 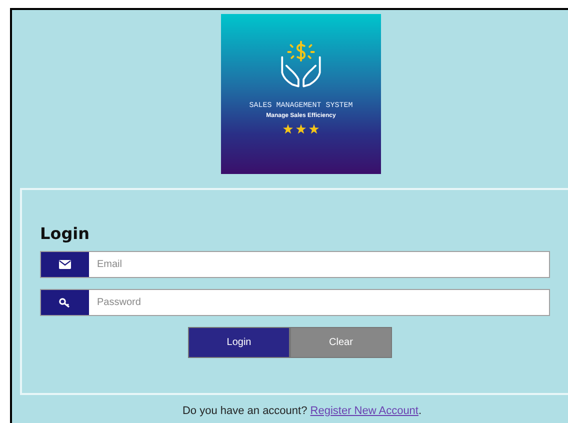 I want to click on register-prompt: Do you have an account? Register New Account., so click(x=302, y=411).